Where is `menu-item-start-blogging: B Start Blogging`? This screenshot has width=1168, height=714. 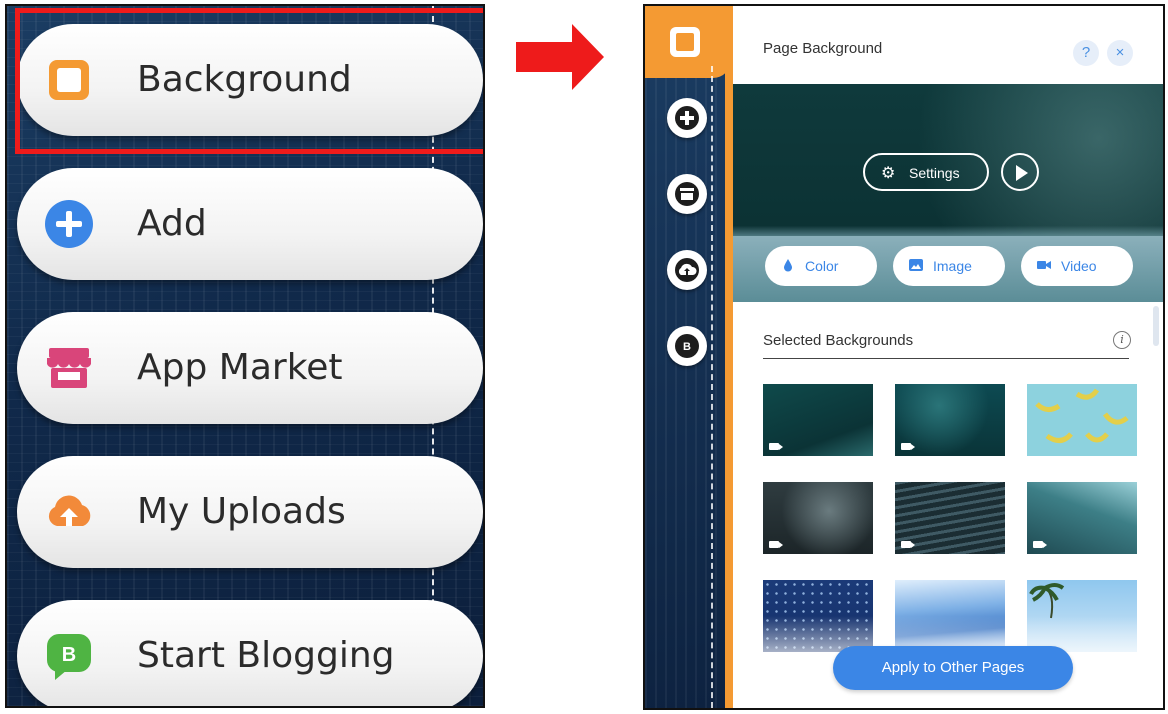 menu-item-start-blogging: B Start Blogging is located at coordinates (250, 653).